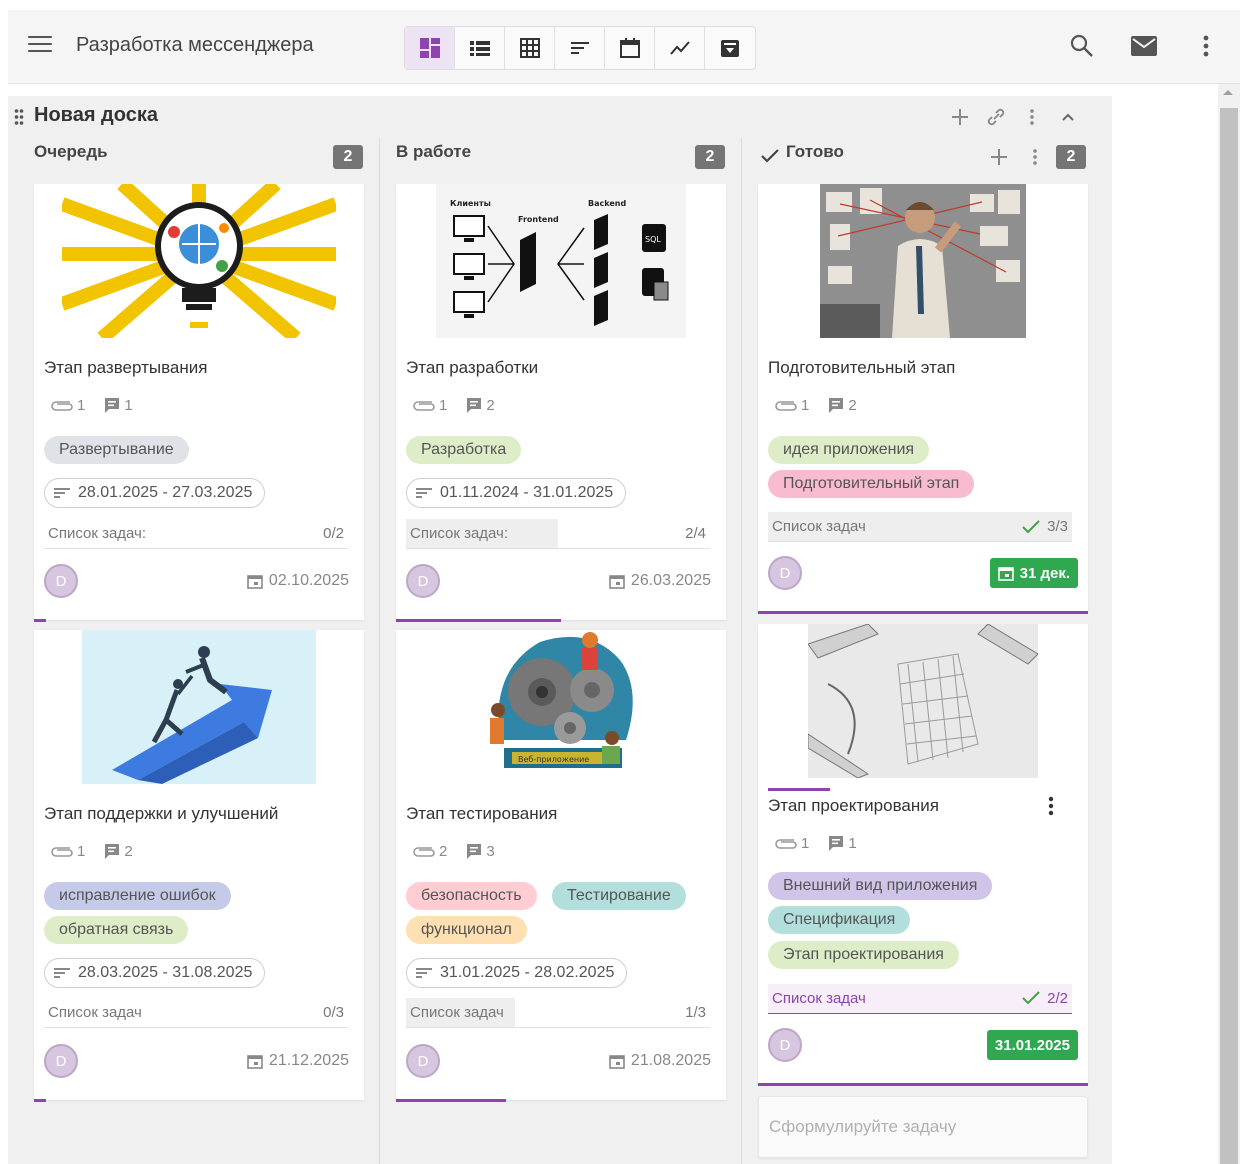 The image size is (1246, 1164). I want to click on view-table-button, so click(530, 48).